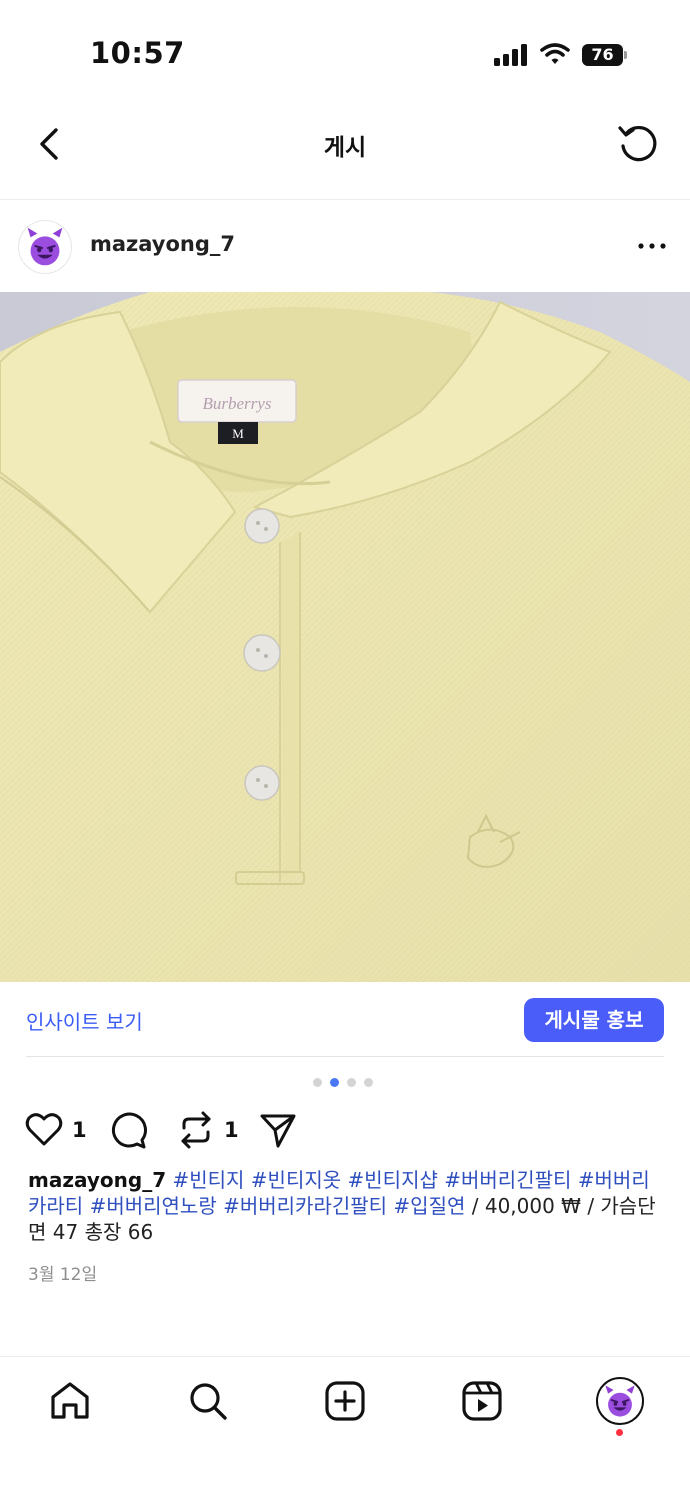 This screenshot has height=1500, width=690. I want to click on post-username: mazayong_7, so click(162, 244).